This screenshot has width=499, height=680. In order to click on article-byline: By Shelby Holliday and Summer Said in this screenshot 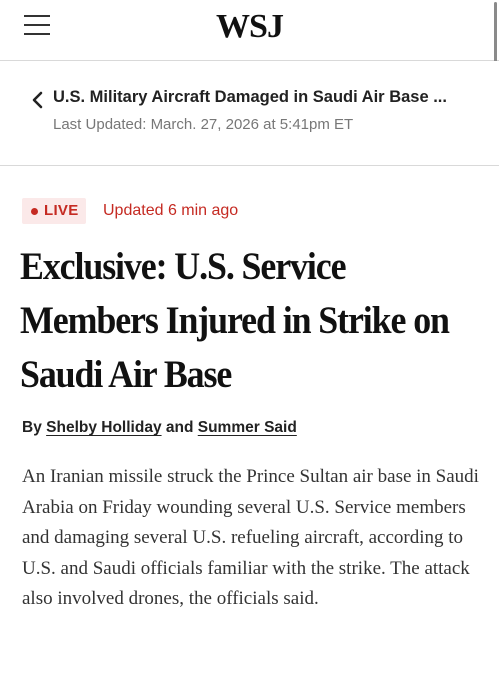, I will do `click(159, 428)`.